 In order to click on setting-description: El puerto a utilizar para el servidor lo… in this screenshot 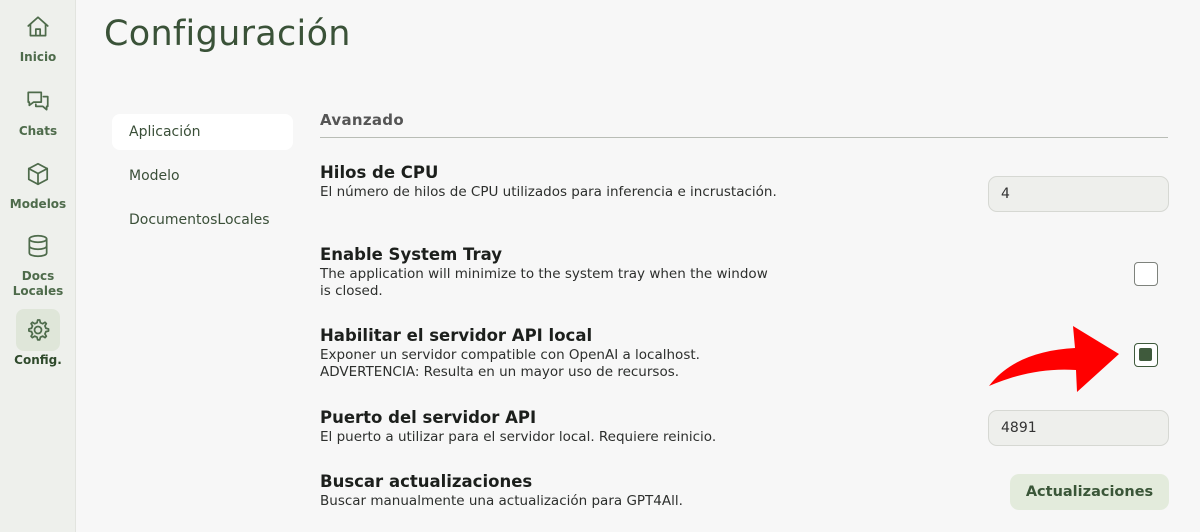, I will do `click(518, 437)`.